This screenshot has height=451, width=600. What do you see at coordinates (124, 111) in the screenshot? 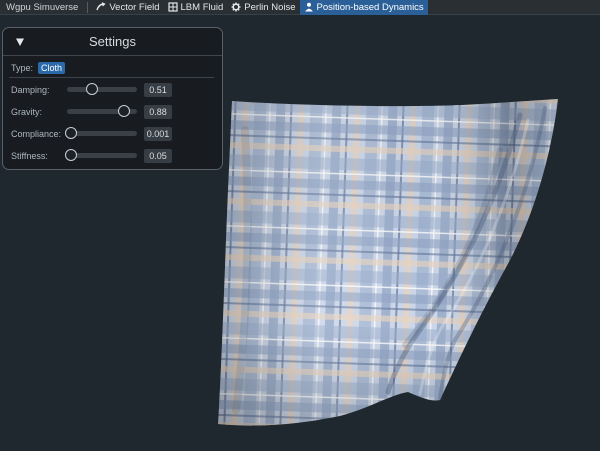
I see `gravity-slider-knob` at bounding box center [124, 111].